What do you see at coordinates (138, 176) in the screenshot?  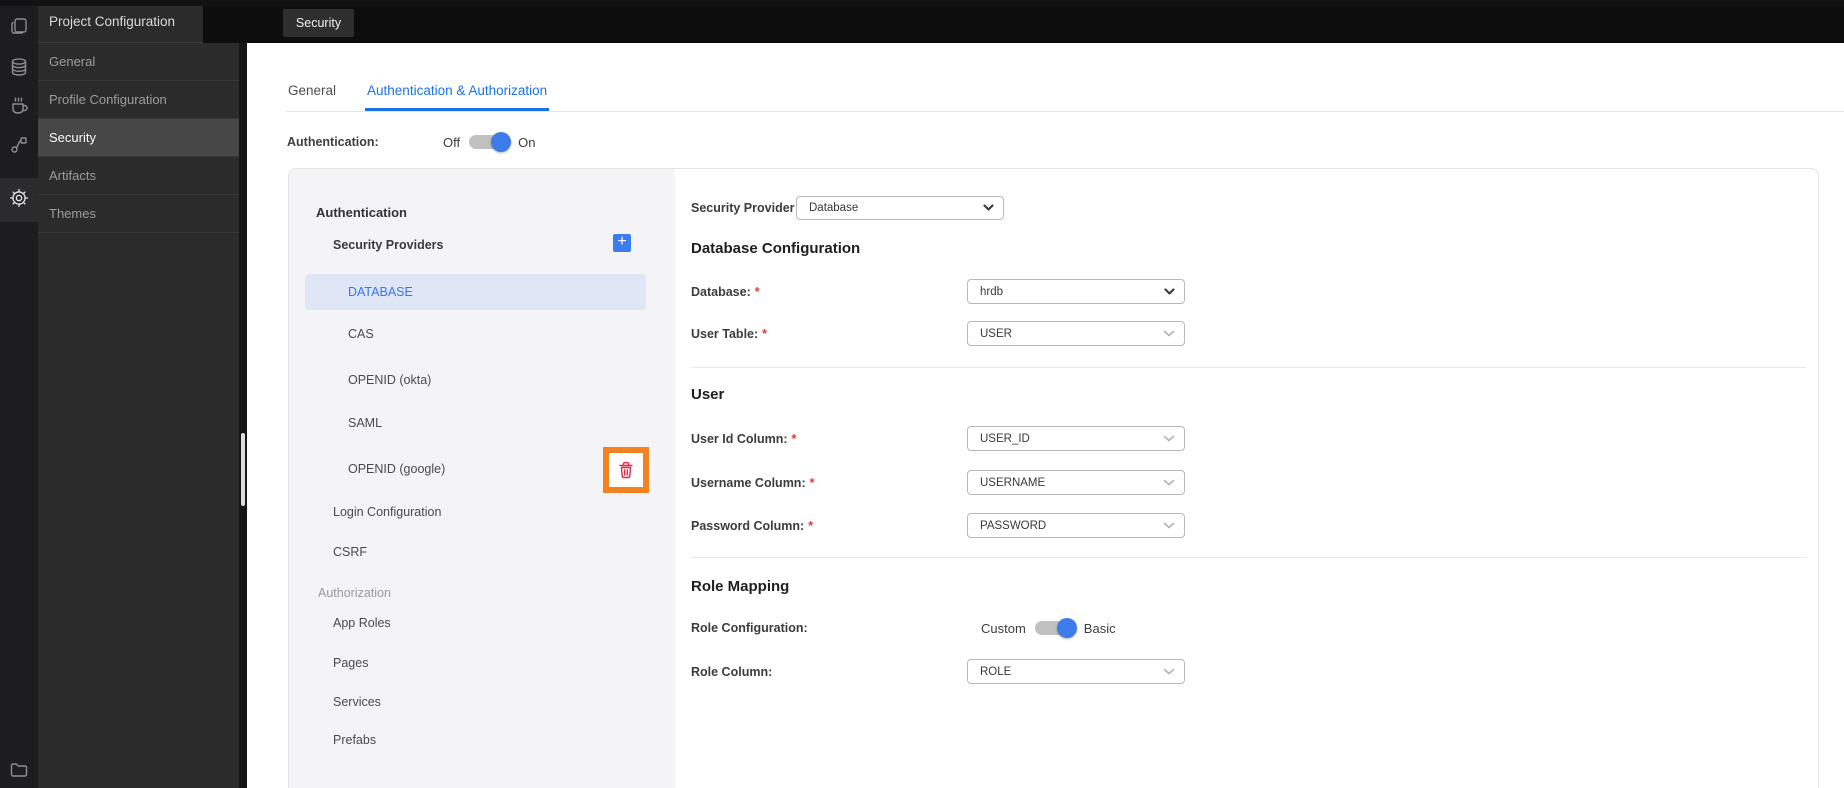 I see `sidebar-item-artifacts: Artifacts` at bounding box center [138, 176].